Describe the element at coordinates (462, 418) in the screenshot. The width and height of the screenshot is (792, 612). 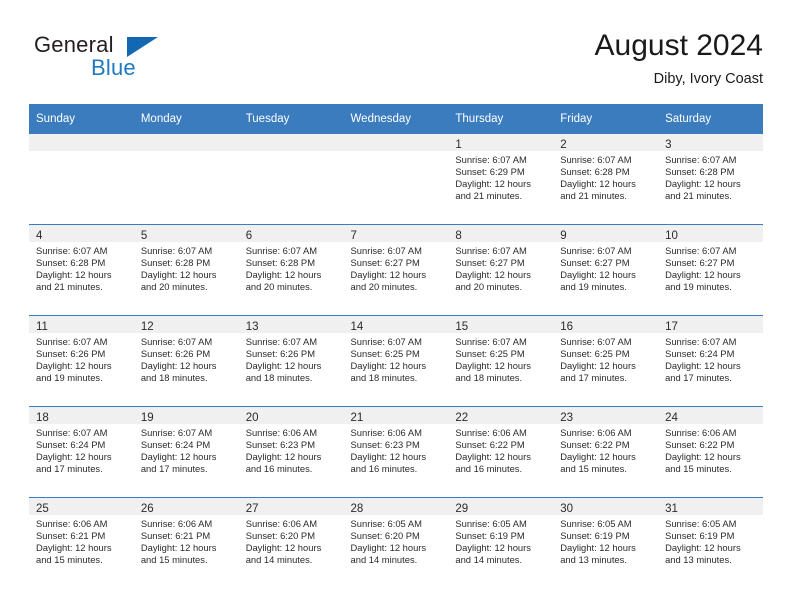
I see `day-number: 22` at that location.